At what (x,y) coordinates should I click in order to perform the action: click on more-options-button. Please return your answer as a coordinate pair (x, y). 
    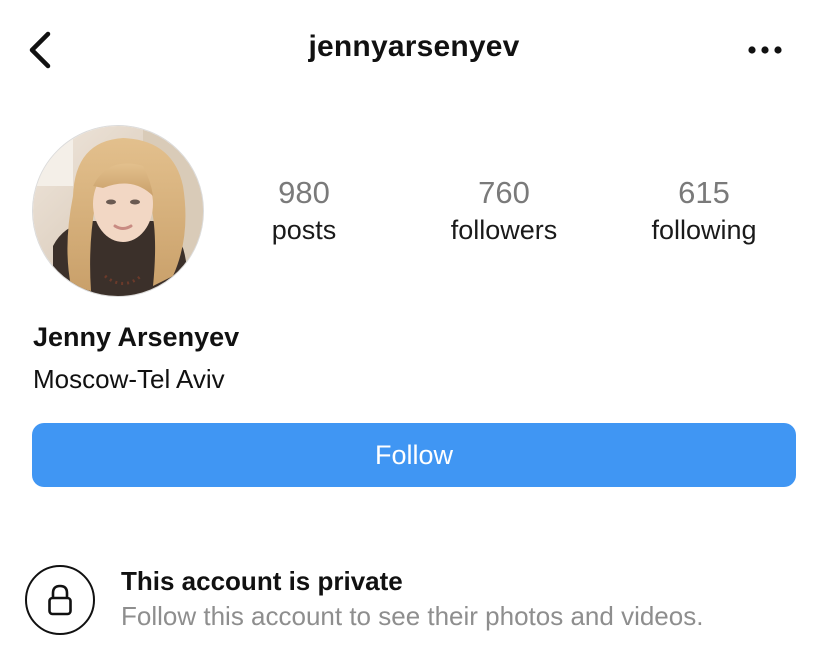
    Looking at the image, I should click on (765, 50).